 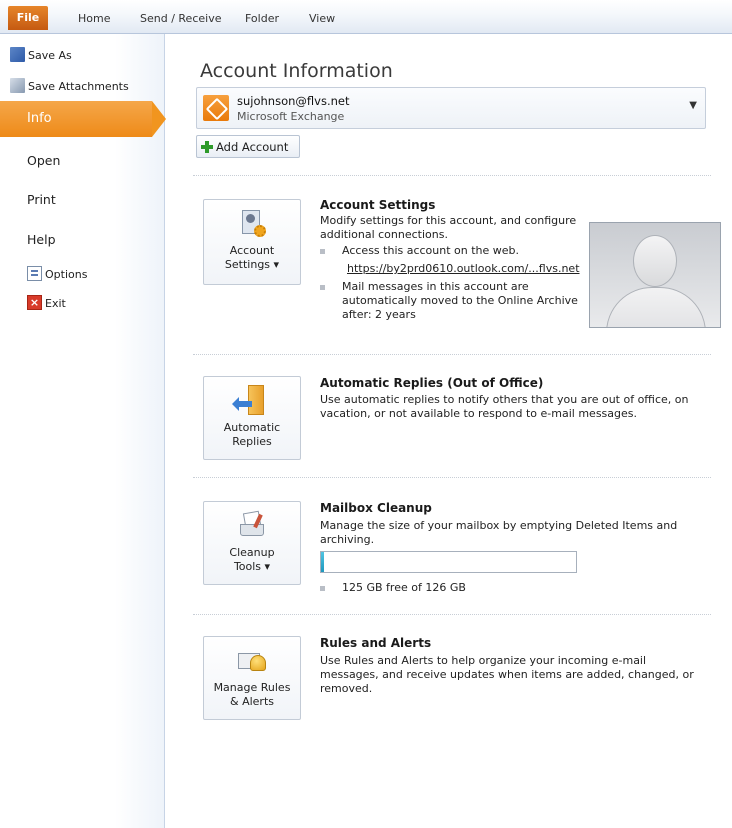 I want to click on manage-rules-button-line1: Manage Rules, so click(x=252, y=687).